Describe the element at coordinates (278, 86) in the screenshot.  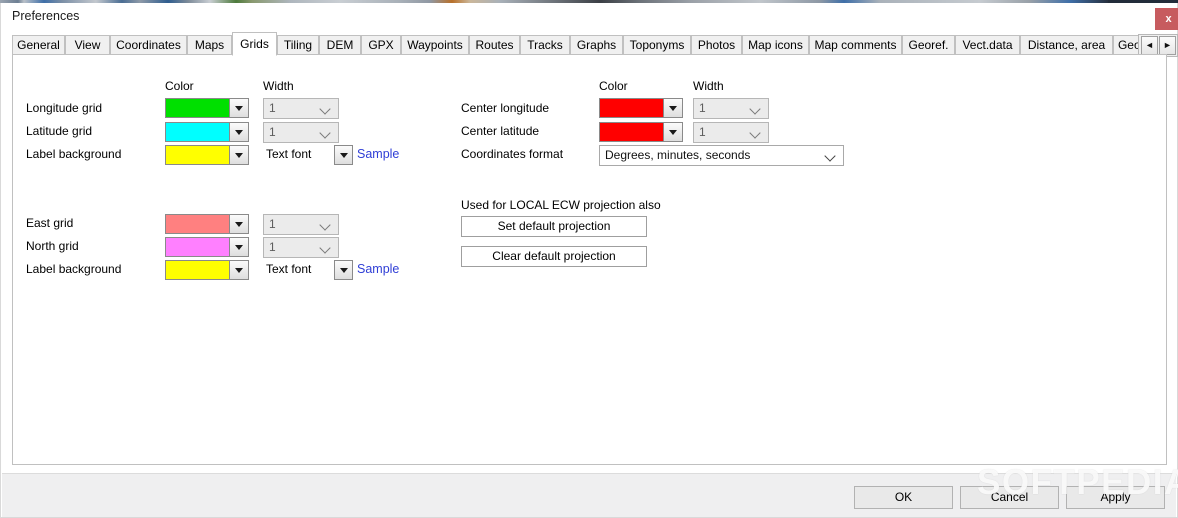
I see `left-width-column-header: Width` at that location.